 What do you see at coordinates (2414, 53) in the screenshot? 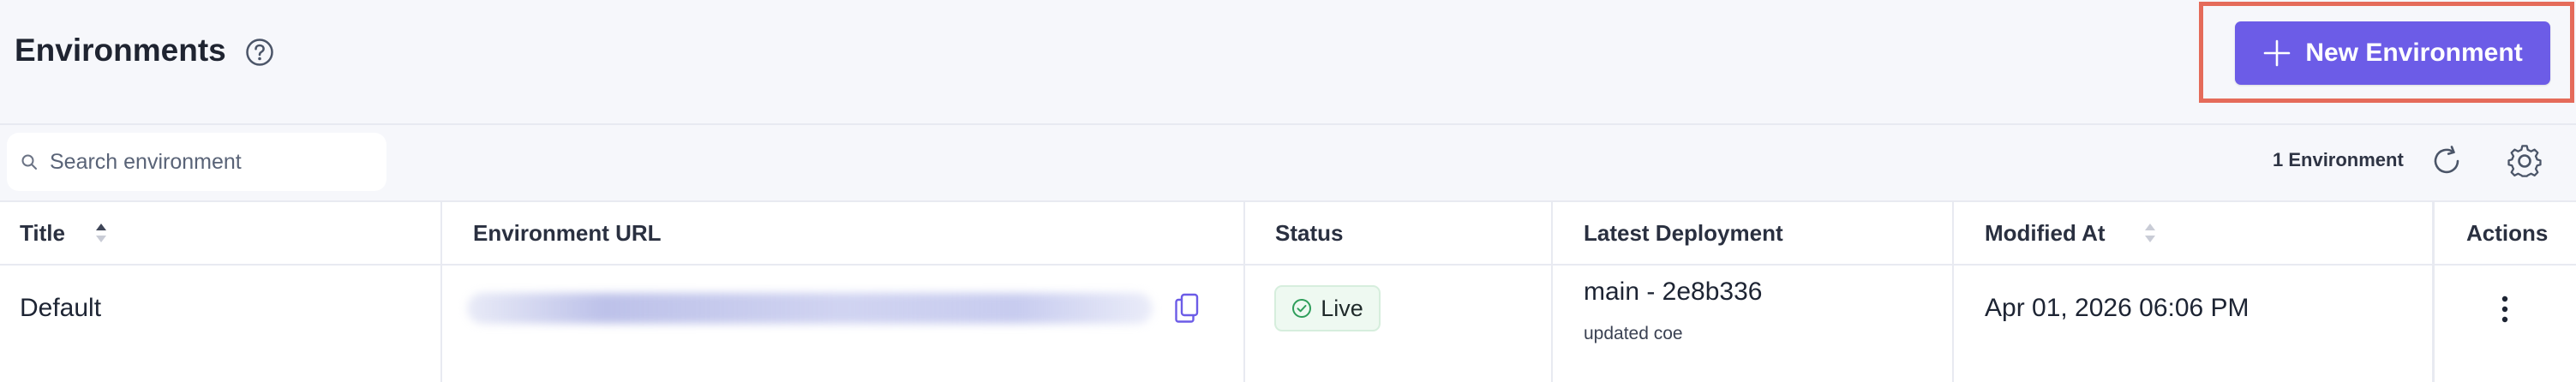
I see `new-environment-label: New Environment` at bounding box center [2414, 53].